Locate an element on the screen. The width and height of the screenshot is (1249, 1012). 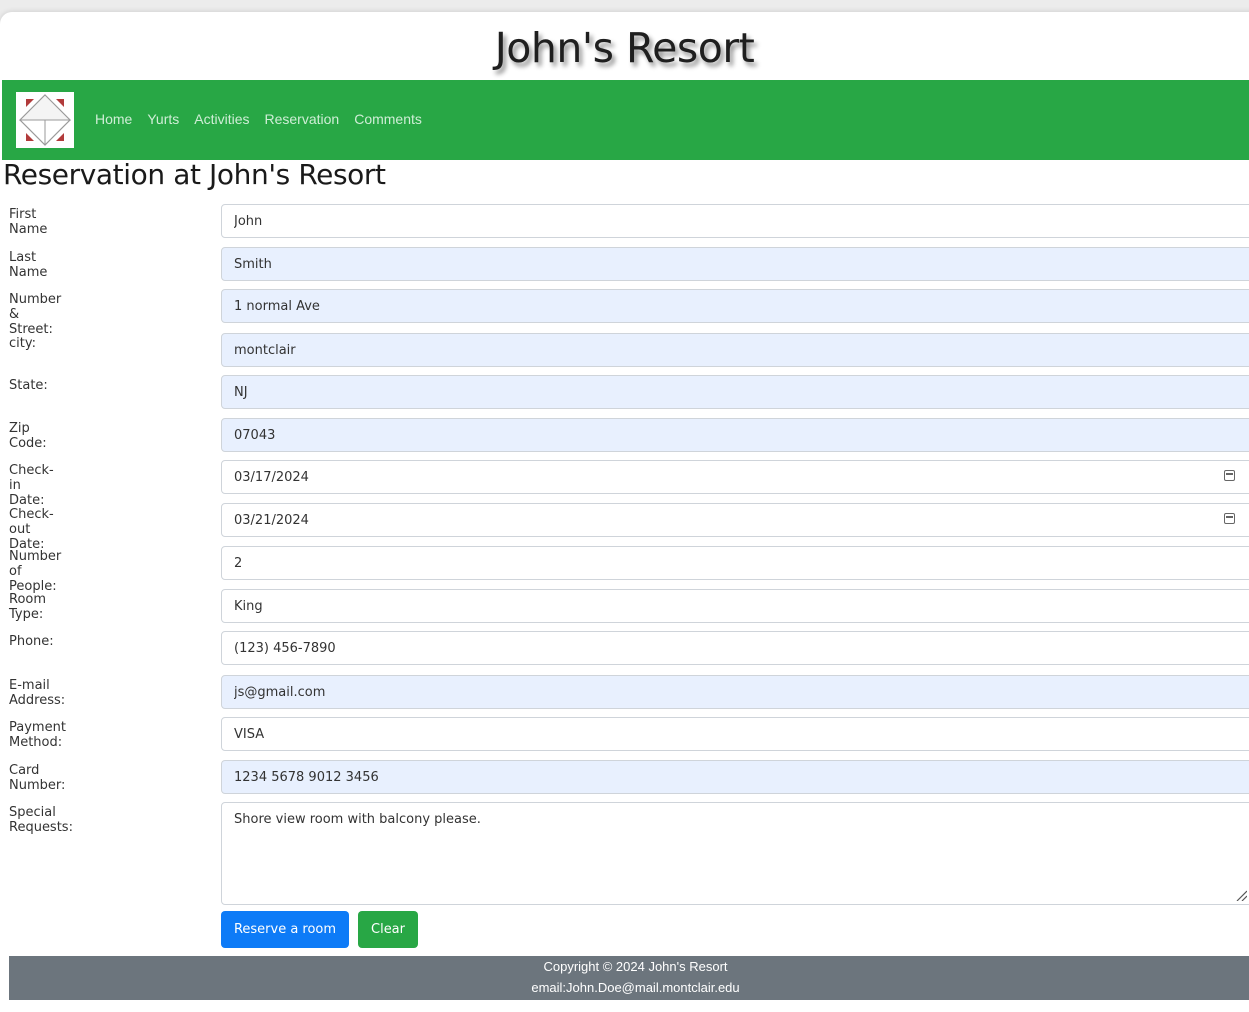
room-type-input is located at coordinates (735, 606).